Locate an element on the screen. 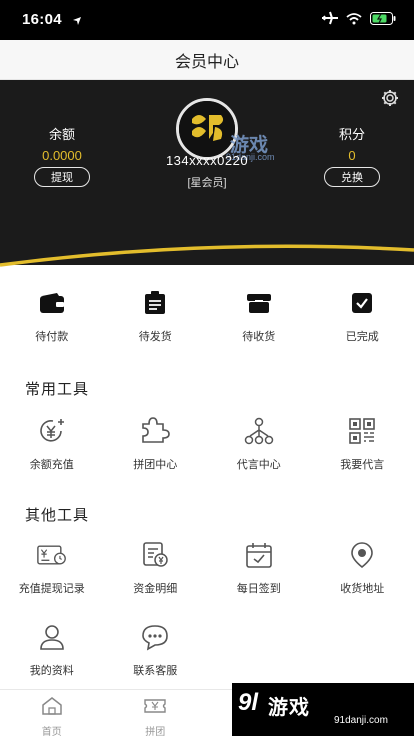 The image size is (414, 736). tool-label: 联系客服 is located at coordinates (155, 671).